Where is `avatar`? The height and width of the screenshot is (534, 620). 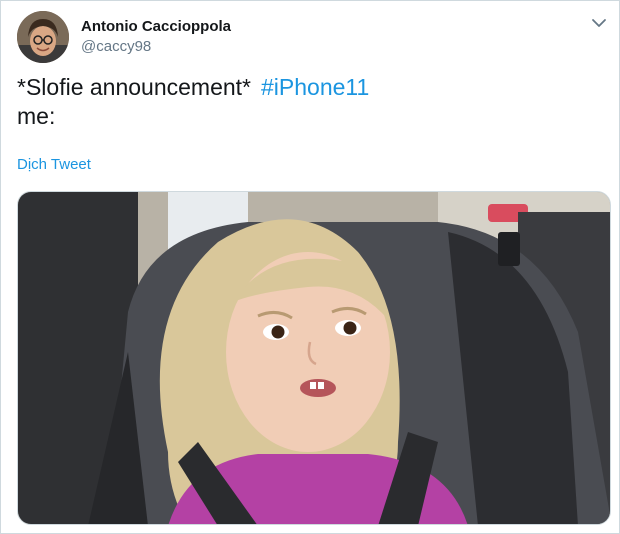 avatar is located at coordinates (43, 37).